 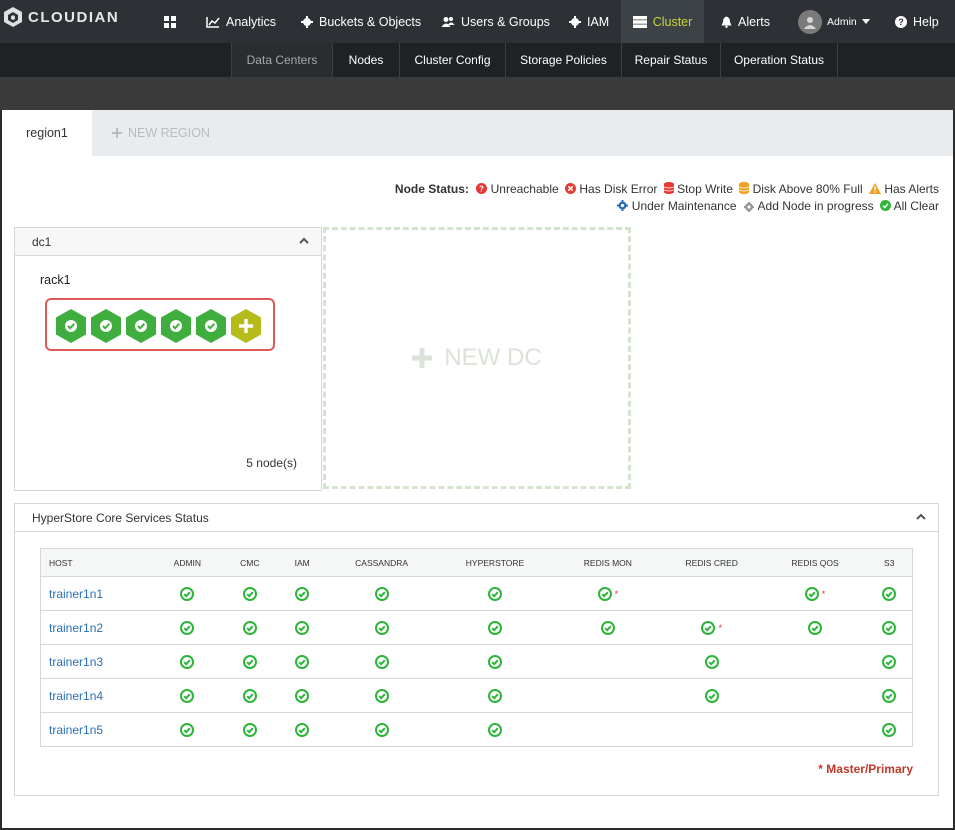 I want to click on nav-help: ? Help, so click(x=917, y=21).